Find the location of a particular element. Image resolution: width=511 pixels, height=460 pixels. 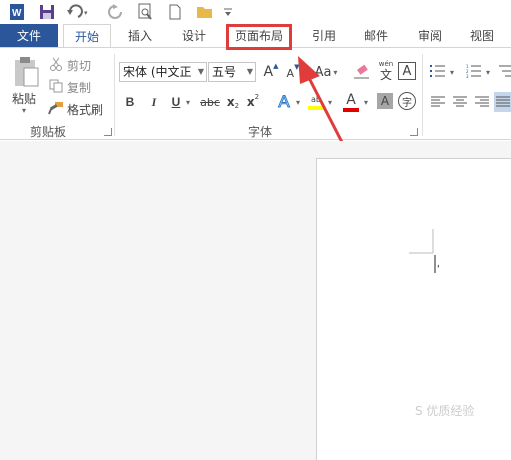

redo-icon is located at coordinates (115, 12).